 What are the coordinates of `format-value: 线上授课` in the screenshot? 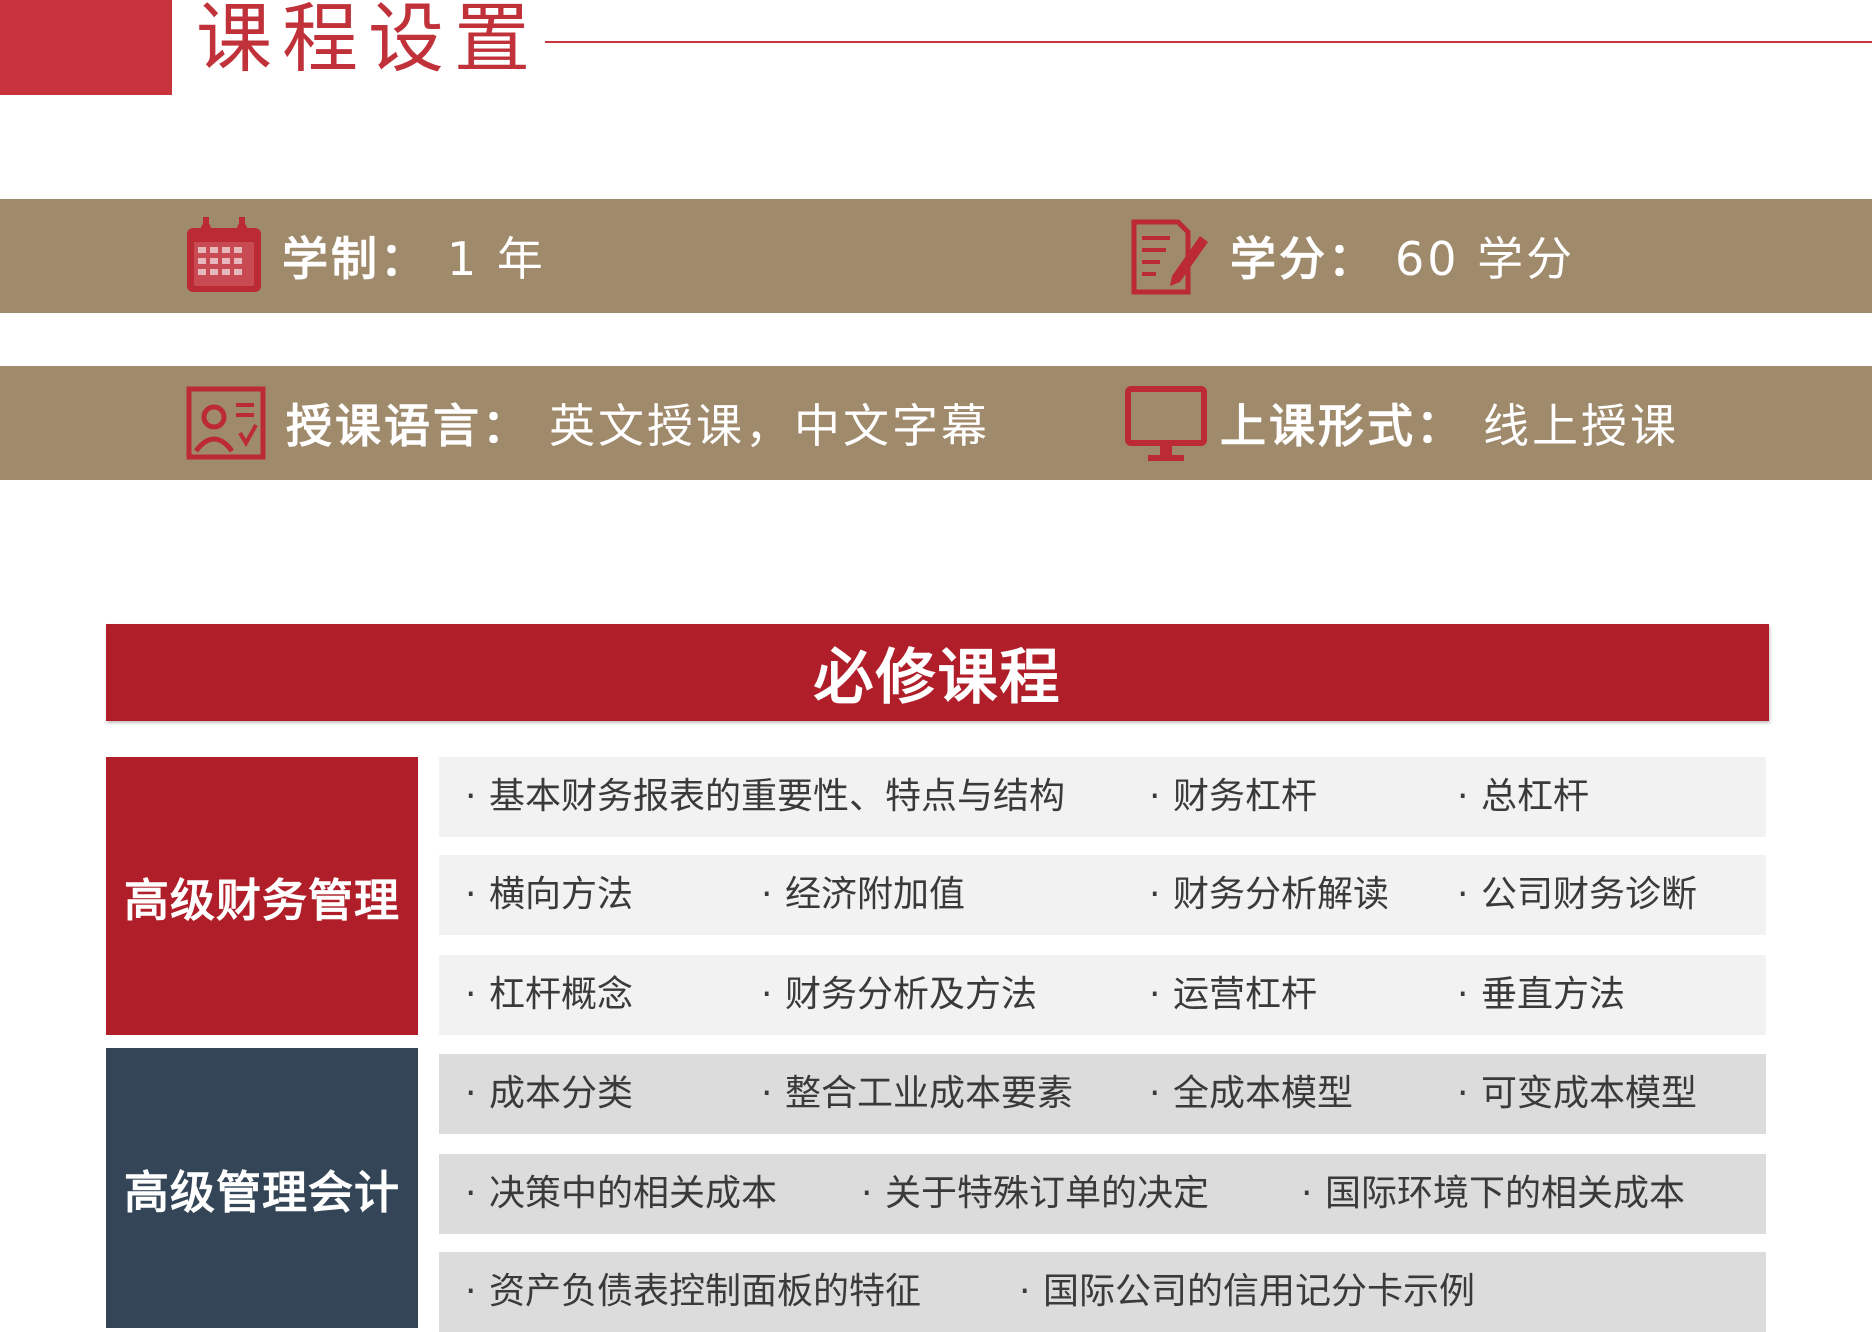 It's located at (1581, 426).